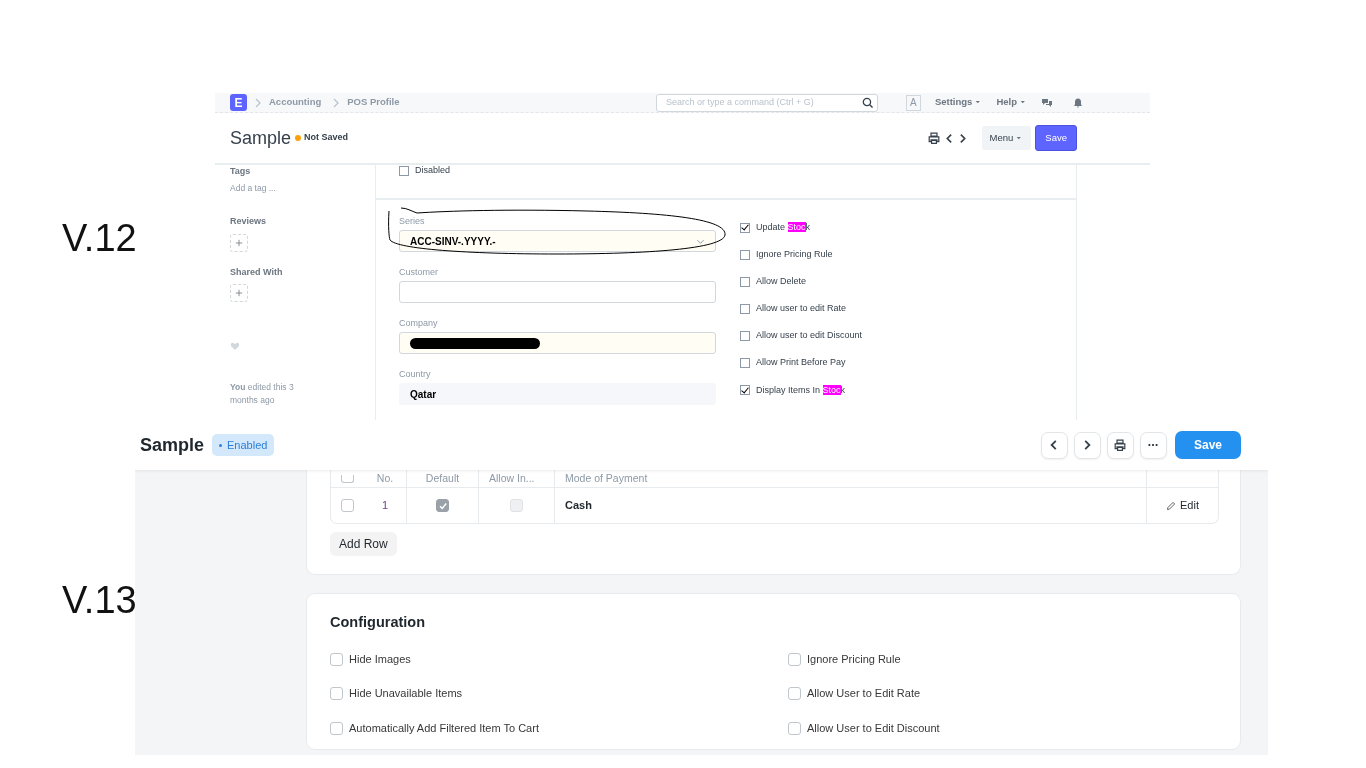  I want to click on checkbox: Update Stock, so click(896, 228).